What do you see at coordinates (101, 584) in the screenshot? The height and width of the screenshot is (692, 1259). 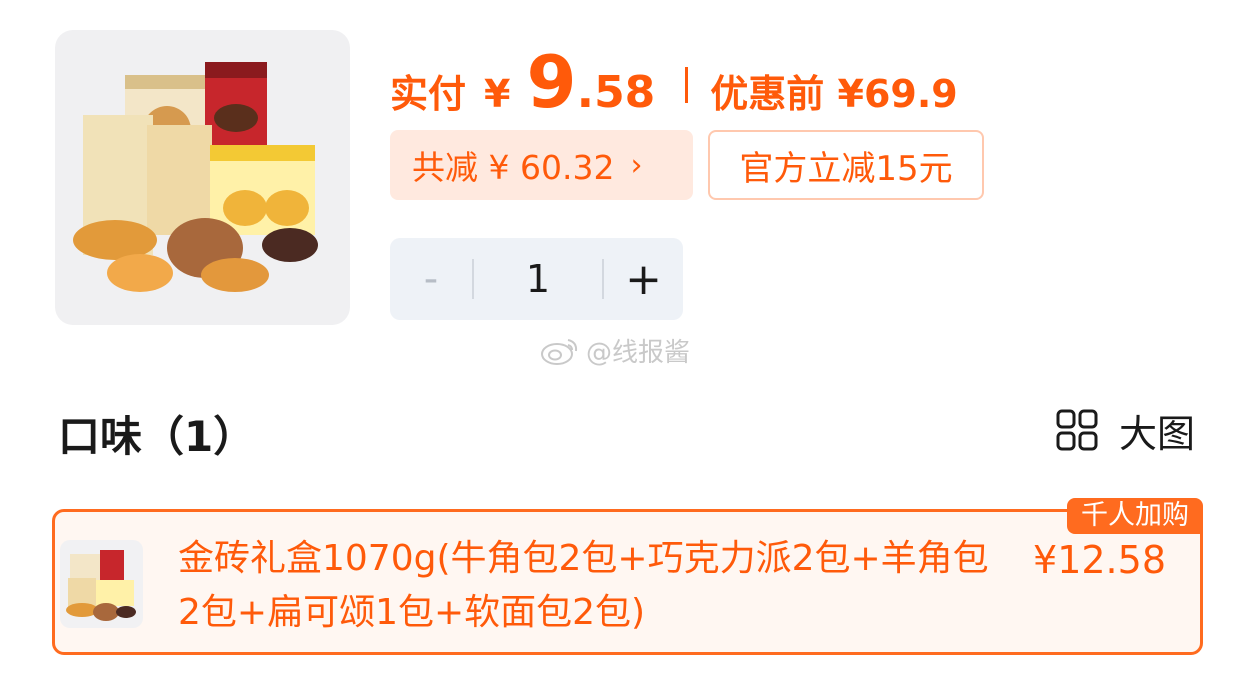 I see `sku-thumbnail` at bounding box center [101, 584].